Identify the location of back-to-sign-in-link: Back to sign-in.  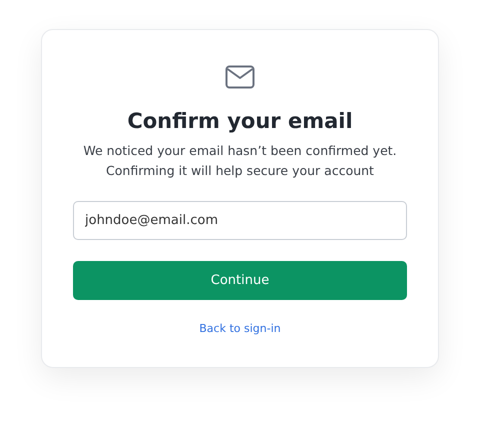
(240, 328).